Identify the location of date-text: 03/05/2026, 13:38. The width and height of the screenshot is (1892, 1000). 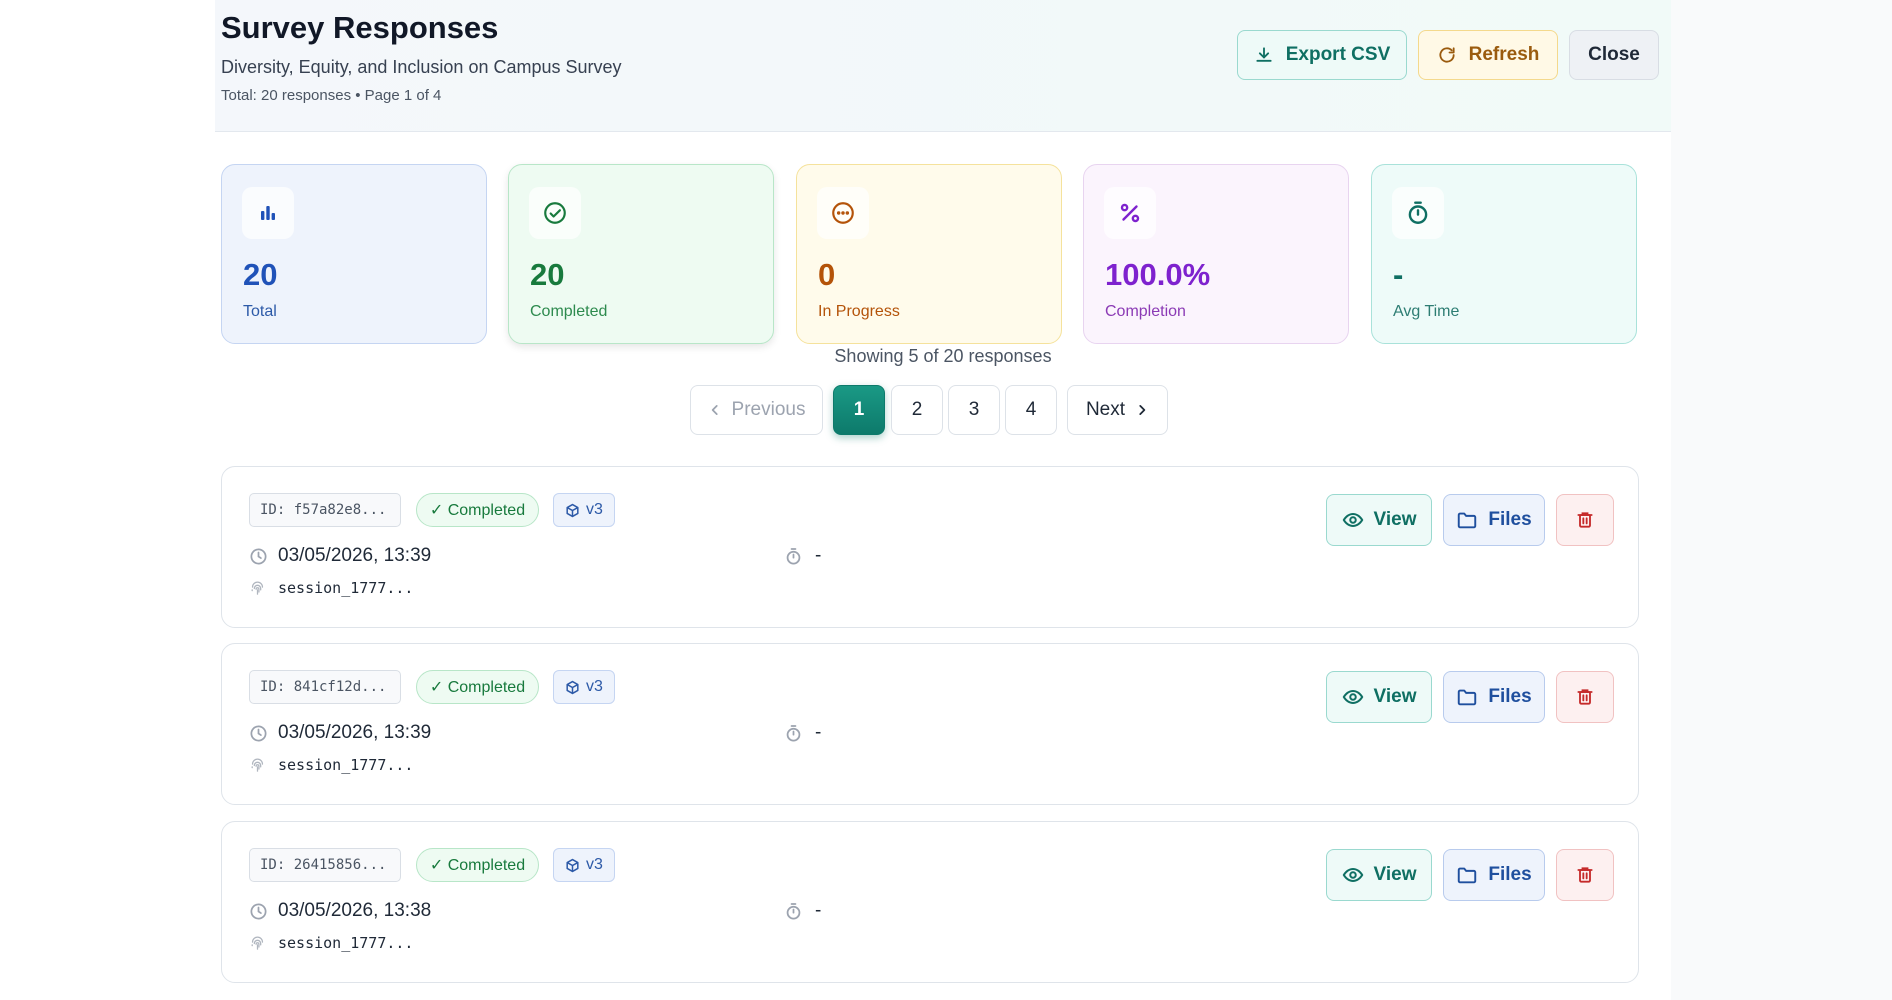
(355, 910).